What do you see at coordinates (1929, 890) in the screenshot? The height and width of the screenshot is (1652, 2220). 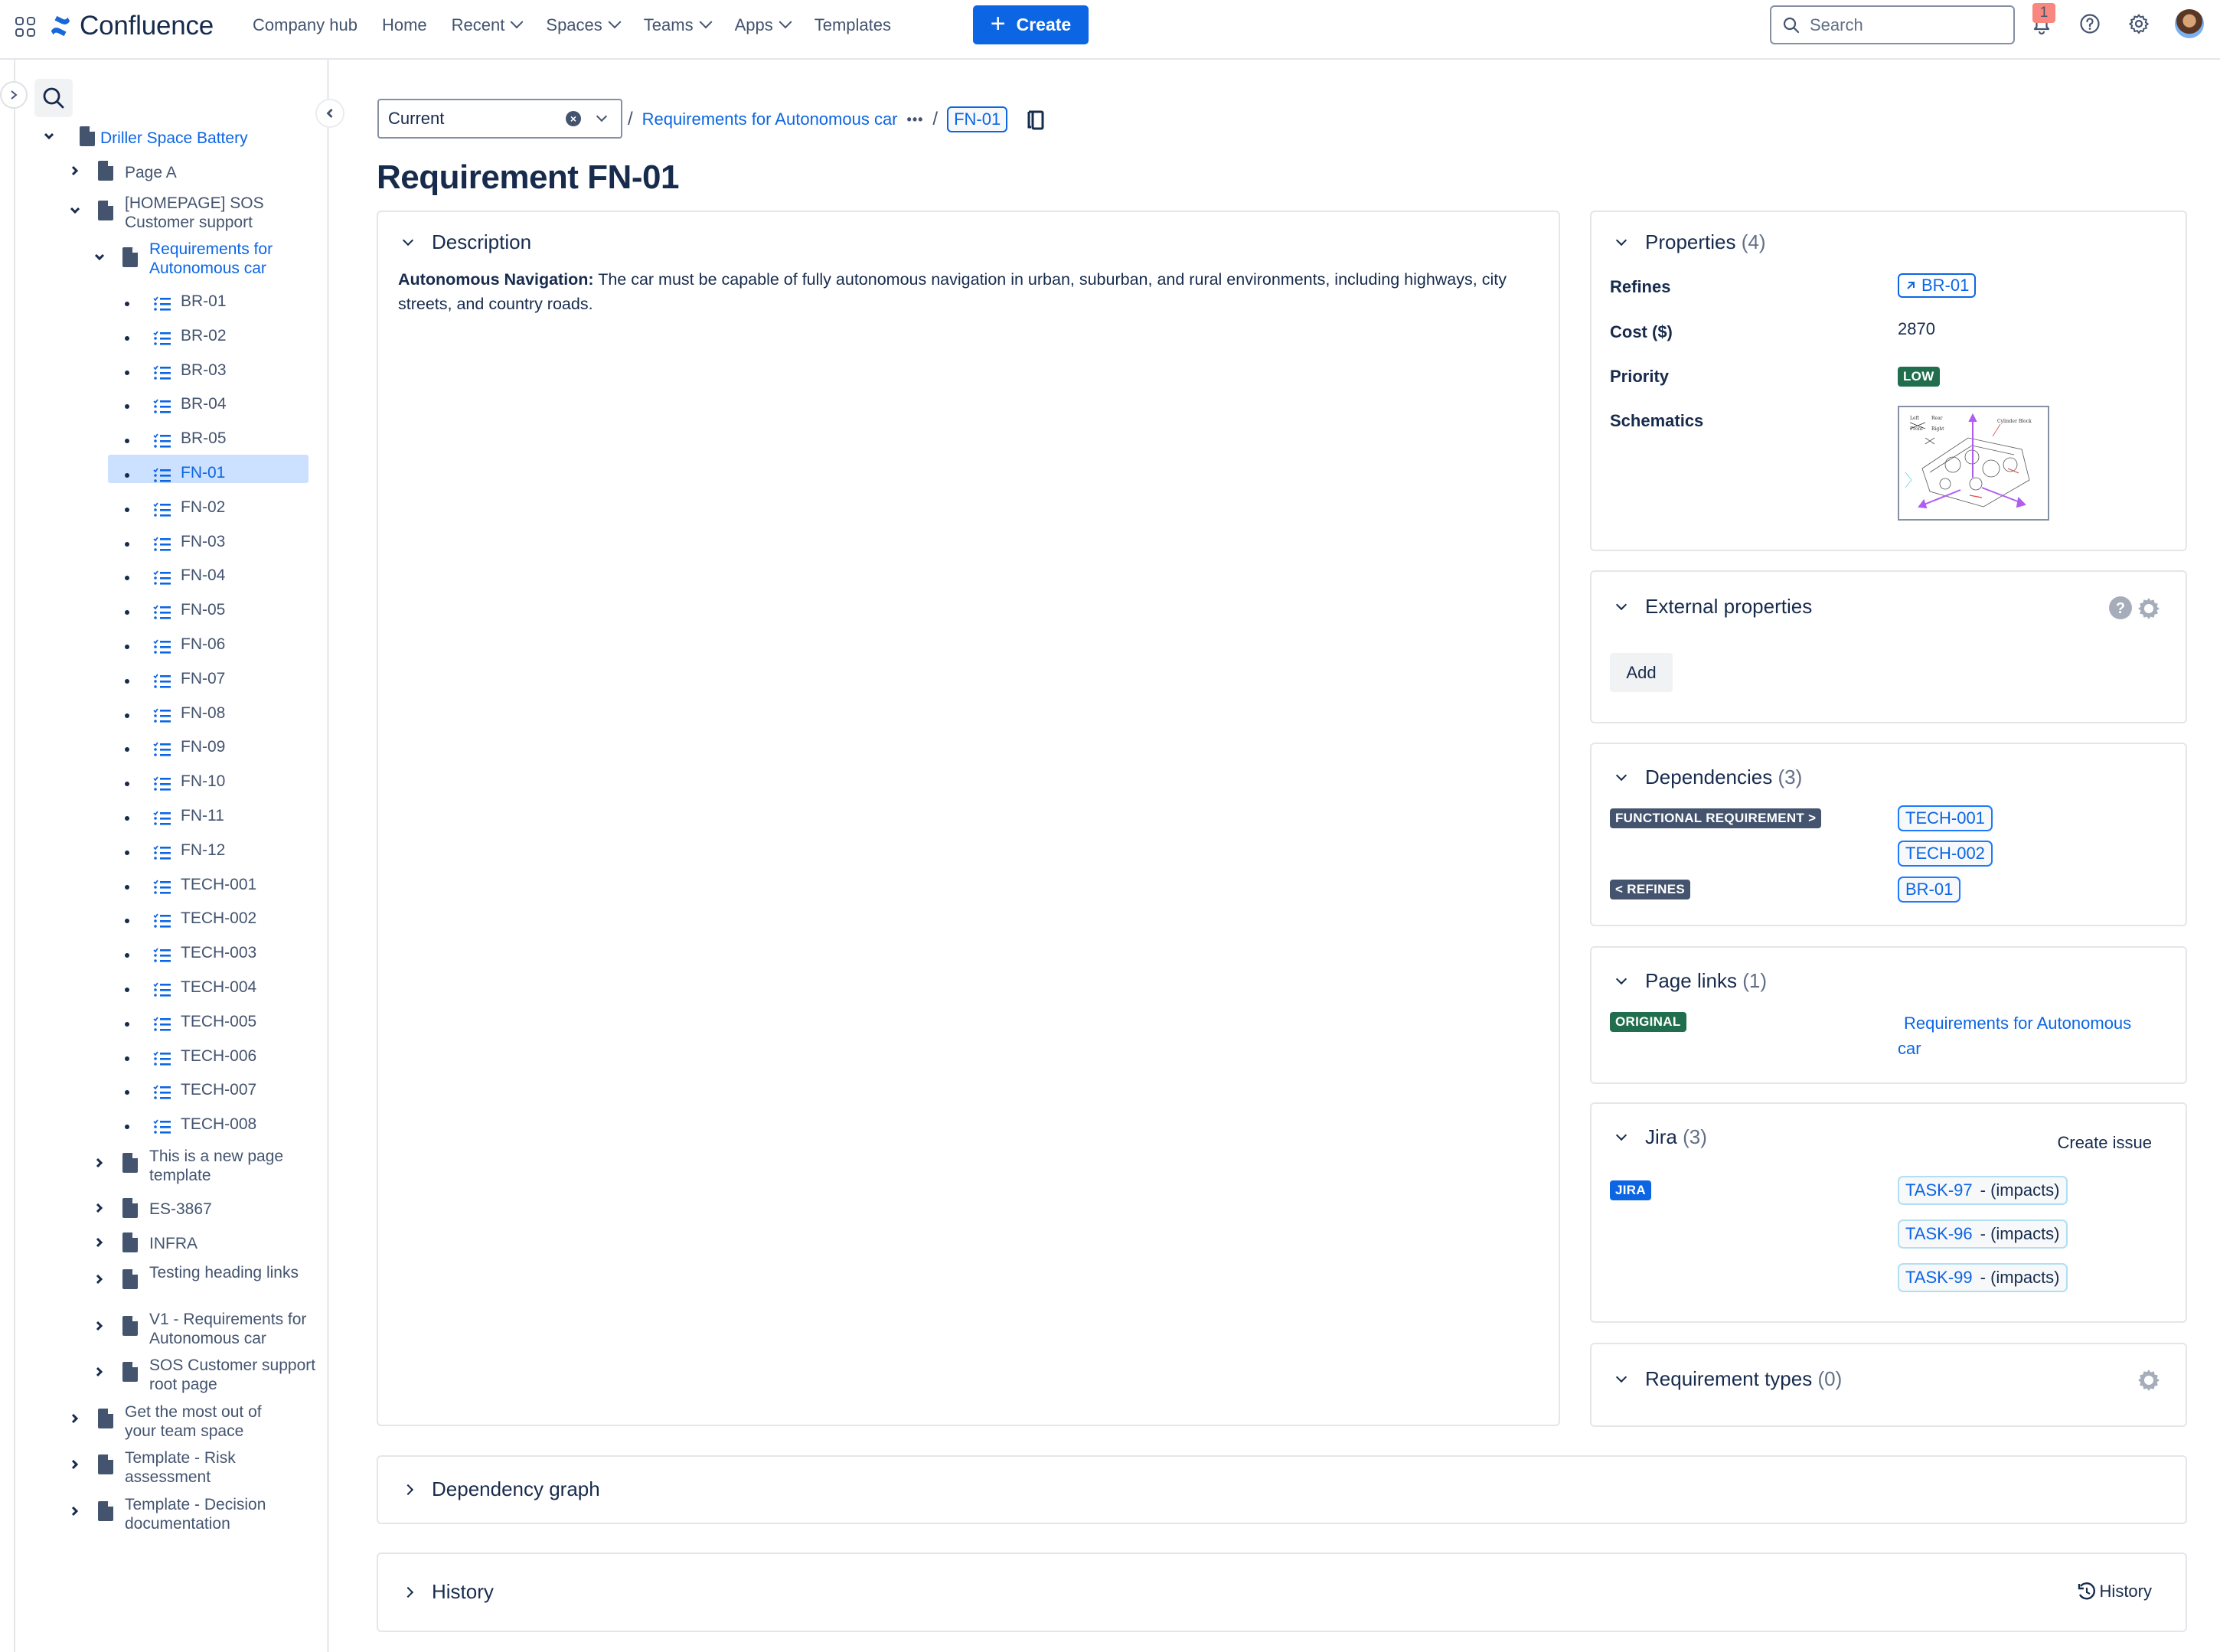 I see `dependency-chip: BR-01` at bounding box center [1929, 890].